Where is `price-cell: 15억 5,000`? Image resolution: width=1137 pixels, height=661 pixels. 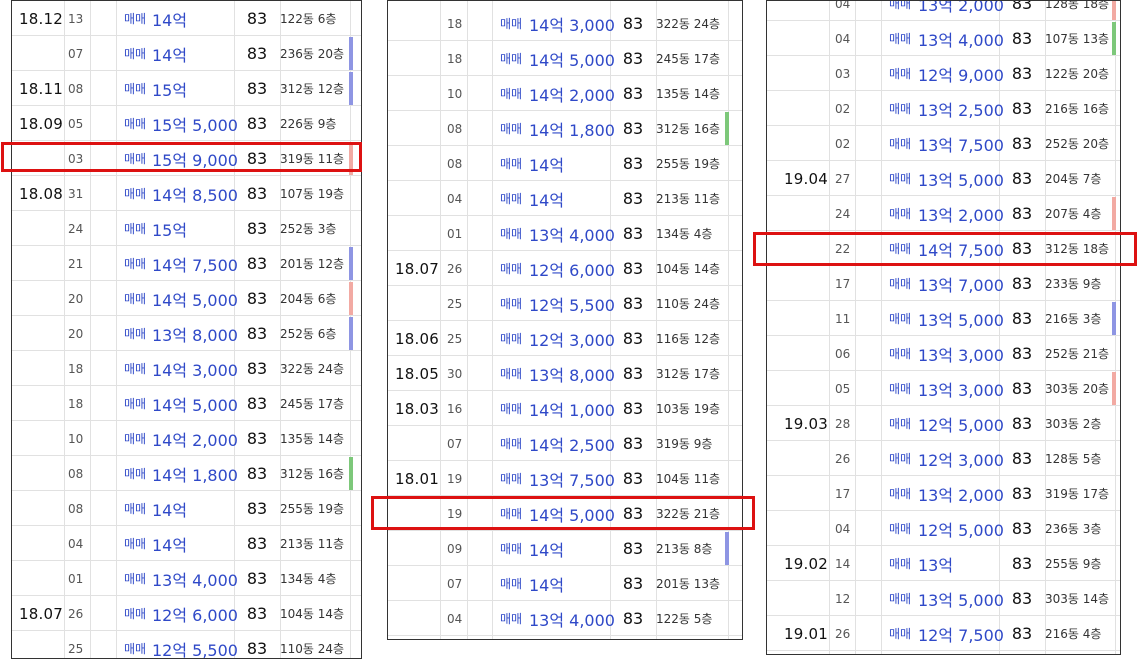 price-cell: 15억 5,000 is located at coordinates (195, 123).